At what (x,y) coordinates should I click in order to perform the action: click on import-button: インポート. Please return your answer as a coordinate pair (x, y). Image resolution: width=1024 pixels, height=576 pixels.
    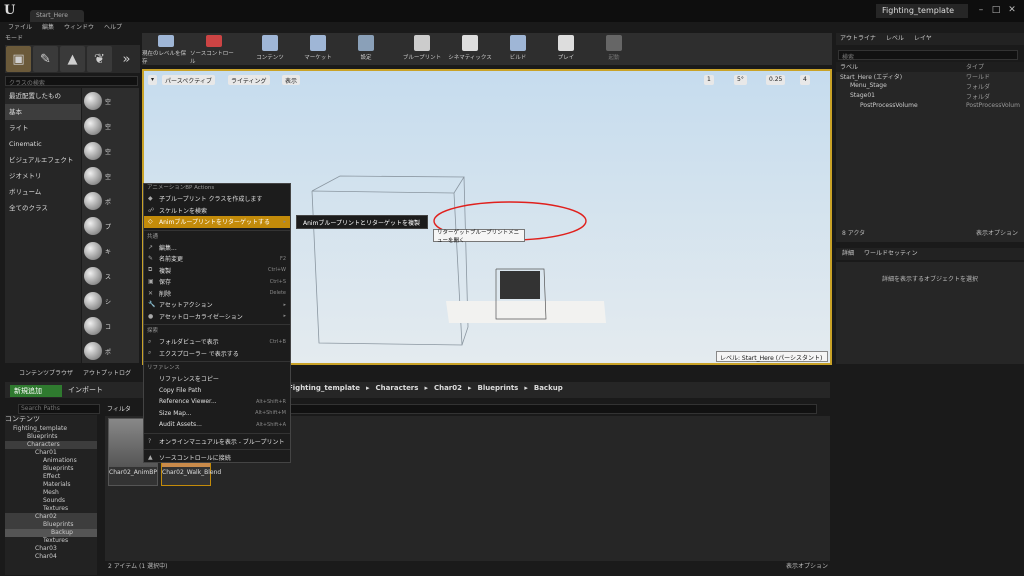
    Looking at the image, I should click on (94, 391).